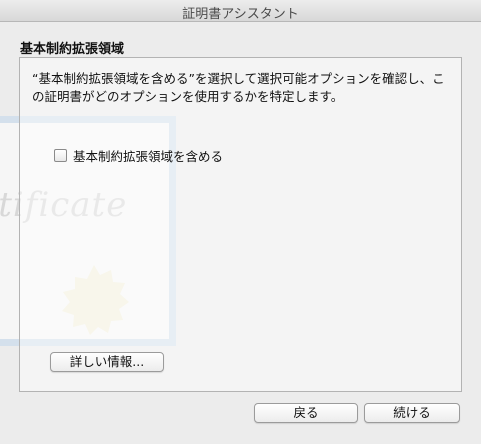  Describe the element at coordinates (60, 155) in the screenshot. I see `checkbox-icon` at that location.